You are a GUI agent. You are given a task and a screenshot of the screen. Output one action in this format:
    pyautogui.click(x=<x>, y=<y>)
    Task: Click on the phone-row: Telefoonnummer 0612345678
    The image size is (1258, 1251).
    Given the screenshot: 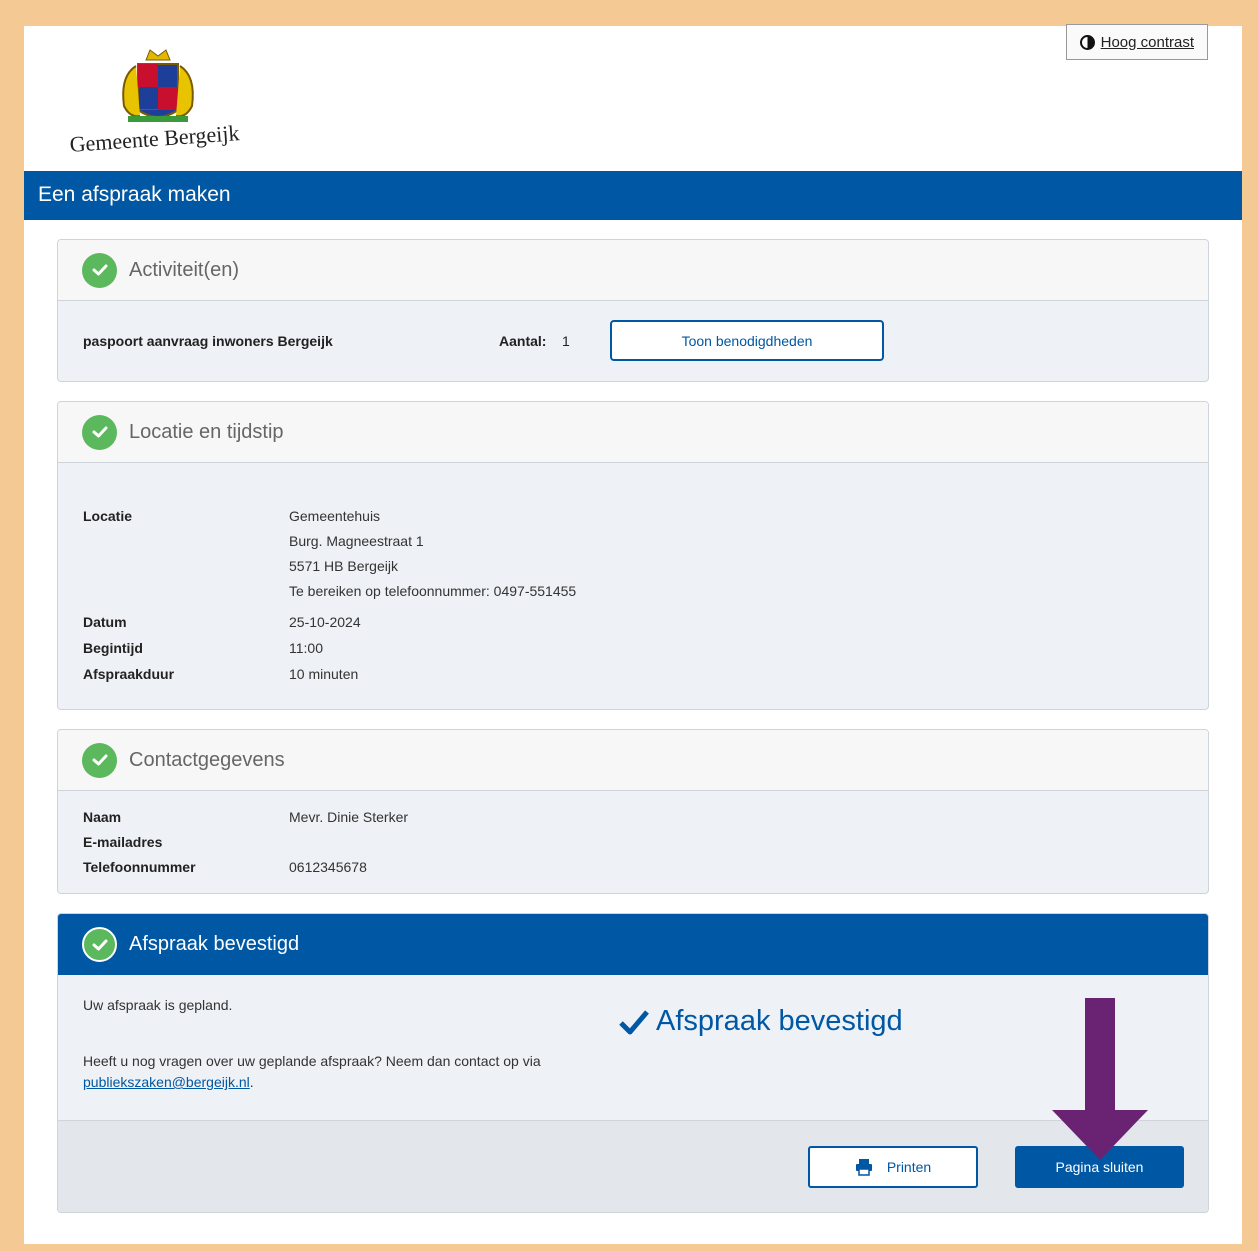 What is the action you would take?
    pyautogui.click(x=633, y=867)
    